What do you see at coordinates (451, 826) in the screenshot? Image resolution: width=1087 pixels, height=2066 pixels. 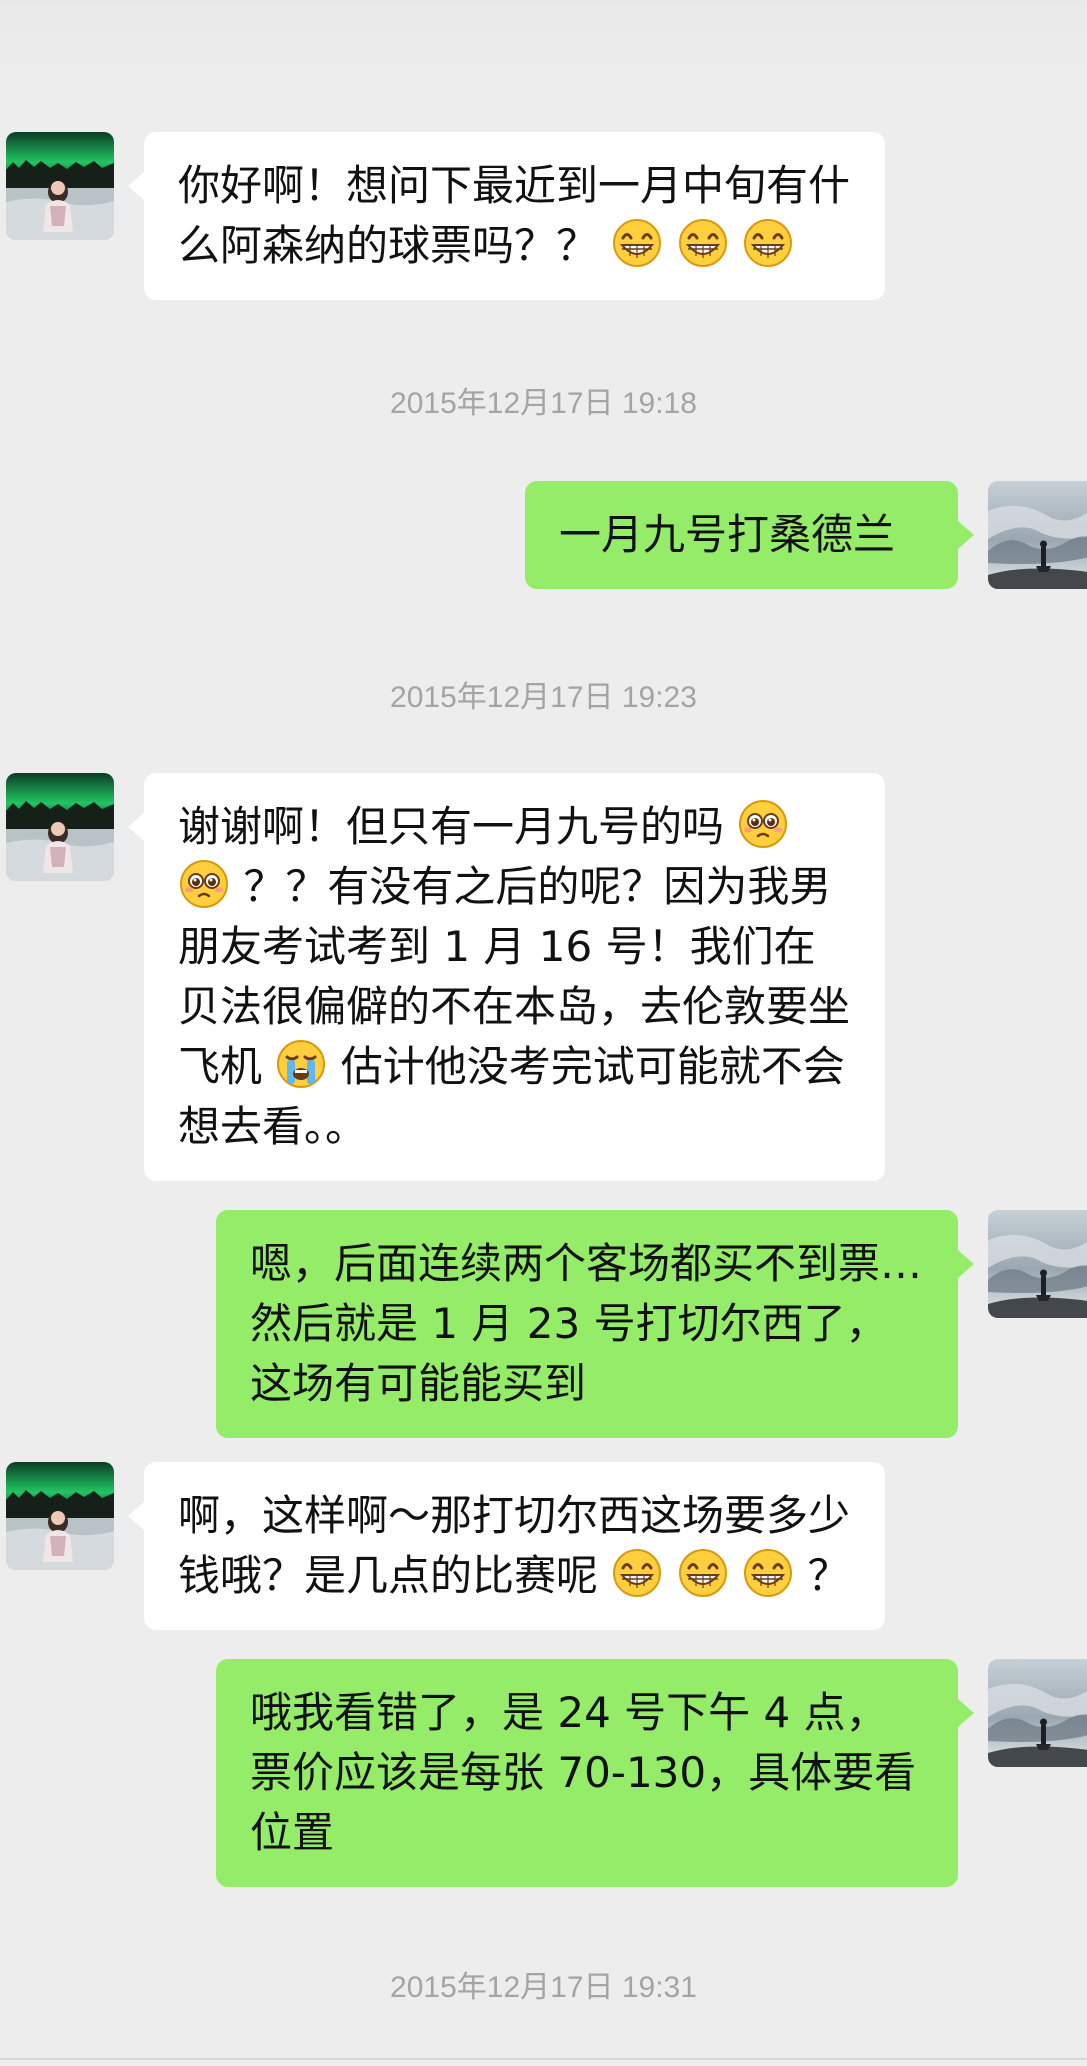 I see `message-text-part-1: 谢谢啊！但只有一月九号的吗` at bounding box center [451, 826].